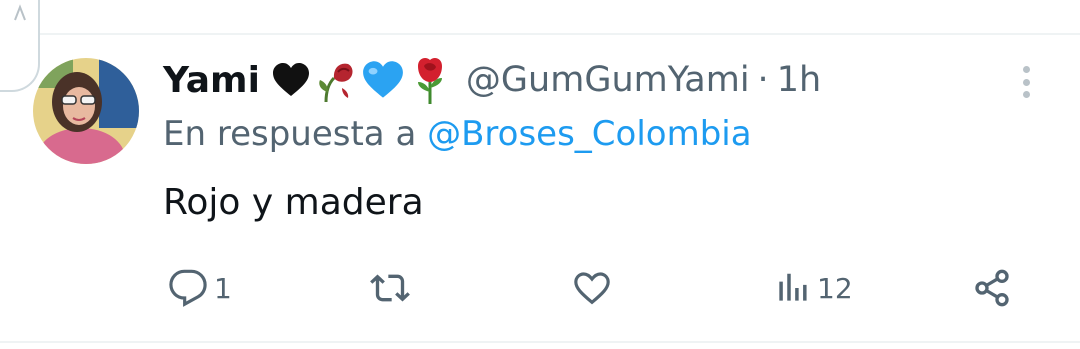 This screenshot has height=349, width=1080. Describe the element at coordinates (383, 79) in the screenshot. I see `blue-heart-icon` at that location.